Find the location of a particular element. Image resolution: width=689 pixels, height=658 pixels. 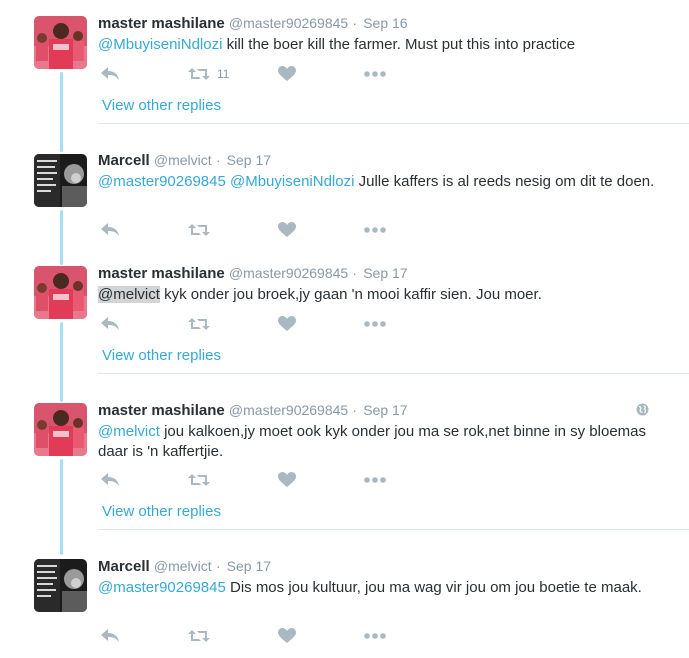

retweet-button: 11 is located at coordinates (208, 74).